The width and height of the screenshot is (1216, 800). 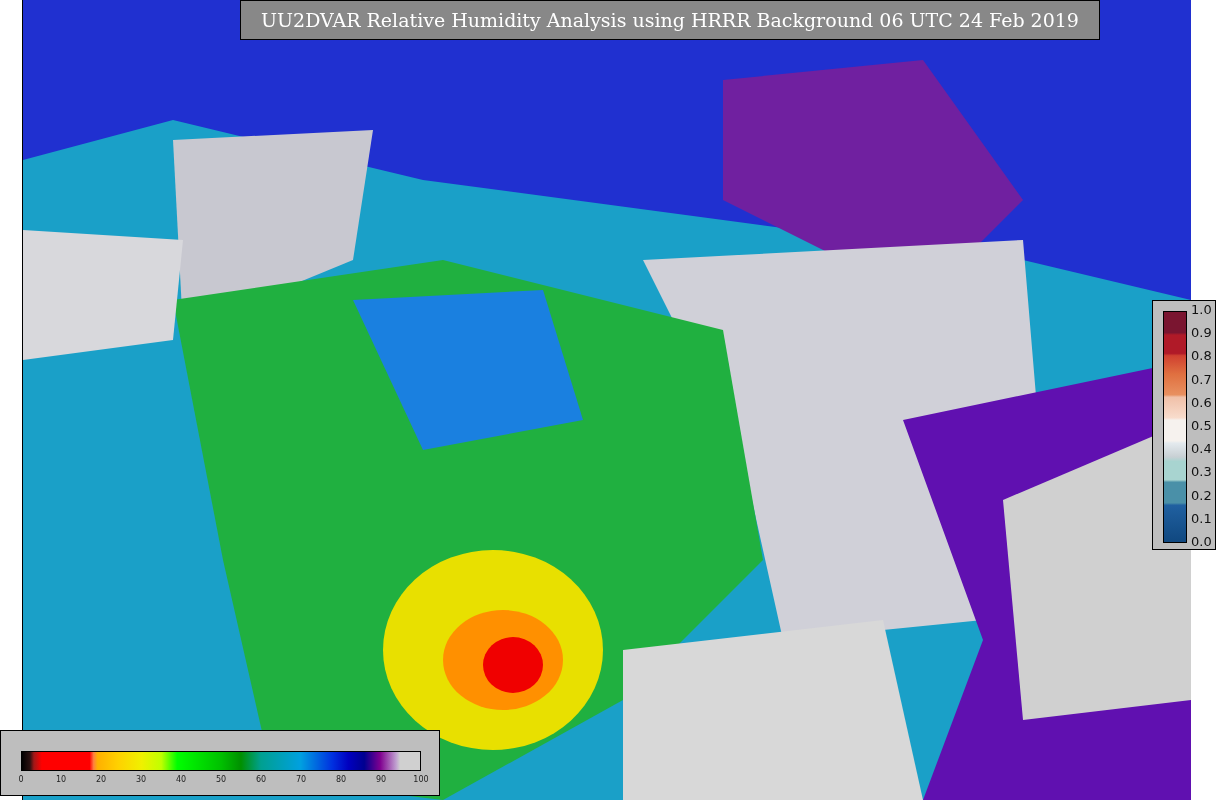 What do you see at coordinates (1201, 310) in the screenshot?
I see `tick-label: 1.0` at bounding box center [1201, 310].